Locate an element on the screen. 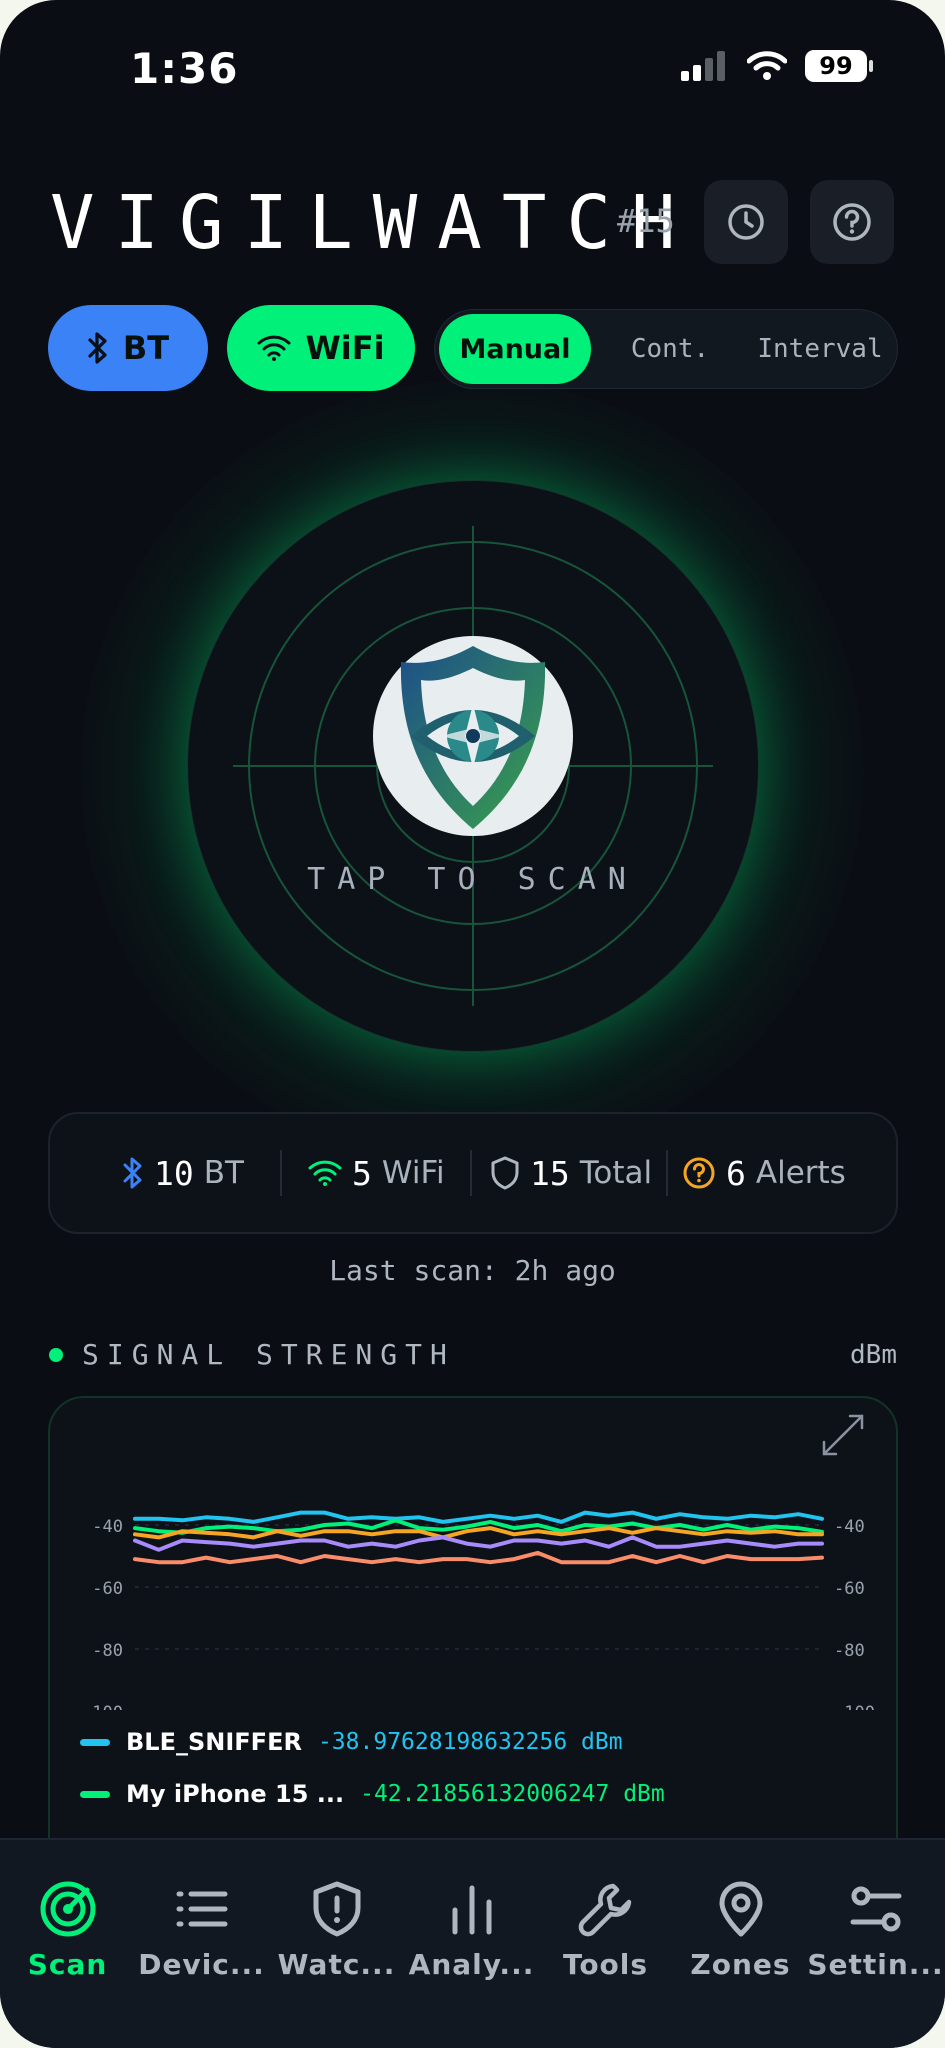 The image size is (945, 2048). alerts-count-label: Alerts is located at coordinates (800, 1173).